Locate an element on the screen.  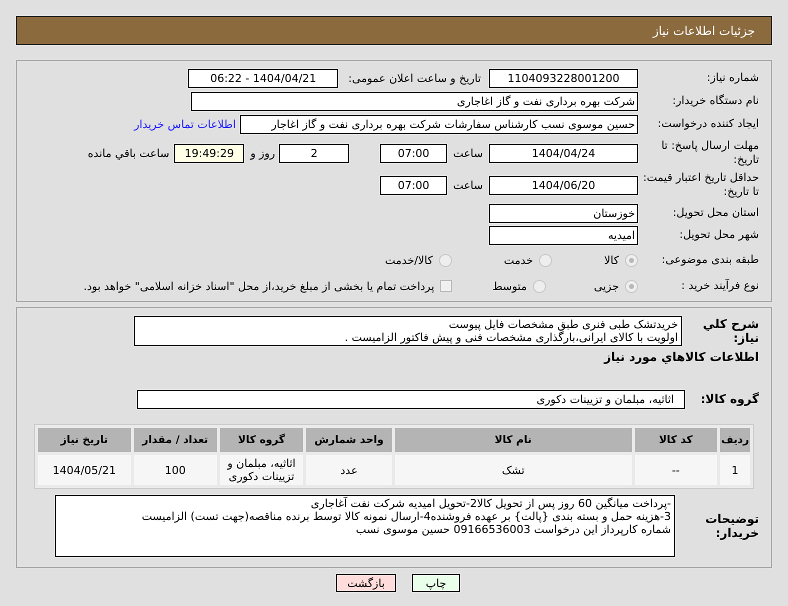
buyer-notes-textarea: -پرداخت میانگین 60 روز پس از تحویل کالا2-تحویل امیدیه شرکت نفت آغاجاری 3-هزینه حمل و بسته بندی {پالت} بر عهده فروشنده4-ارسال نمونه کالا توسط برنده مناقصه(جهت تست) الزامیست شماره کارپرداز این درخواست 09166536003 حسین موسوی نسب is located at coordinates (365, 526).